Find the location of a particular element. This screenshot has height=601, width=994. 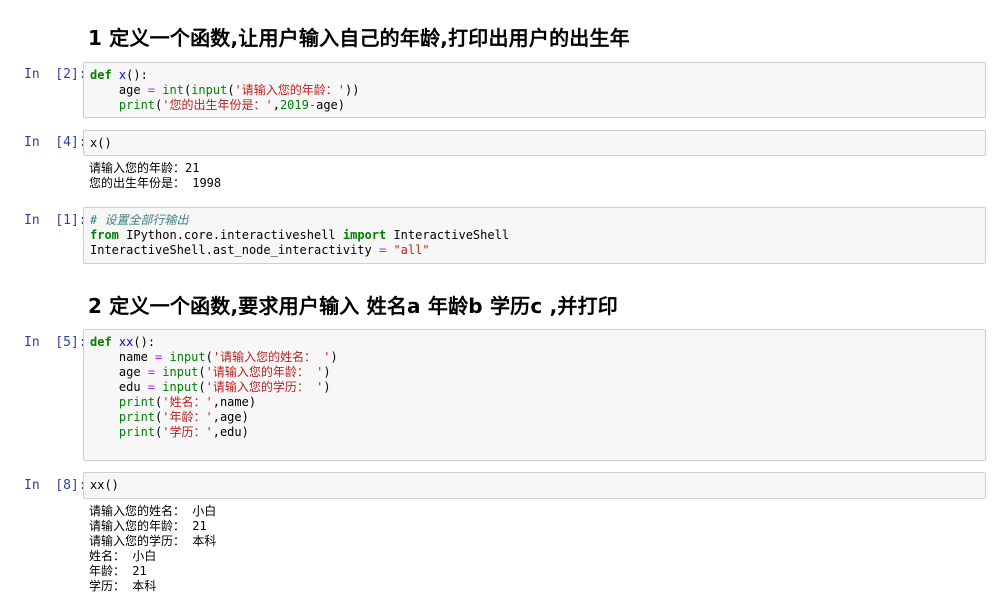

prompt-cell-4: In [5]: is located at coordinates (55, 342).